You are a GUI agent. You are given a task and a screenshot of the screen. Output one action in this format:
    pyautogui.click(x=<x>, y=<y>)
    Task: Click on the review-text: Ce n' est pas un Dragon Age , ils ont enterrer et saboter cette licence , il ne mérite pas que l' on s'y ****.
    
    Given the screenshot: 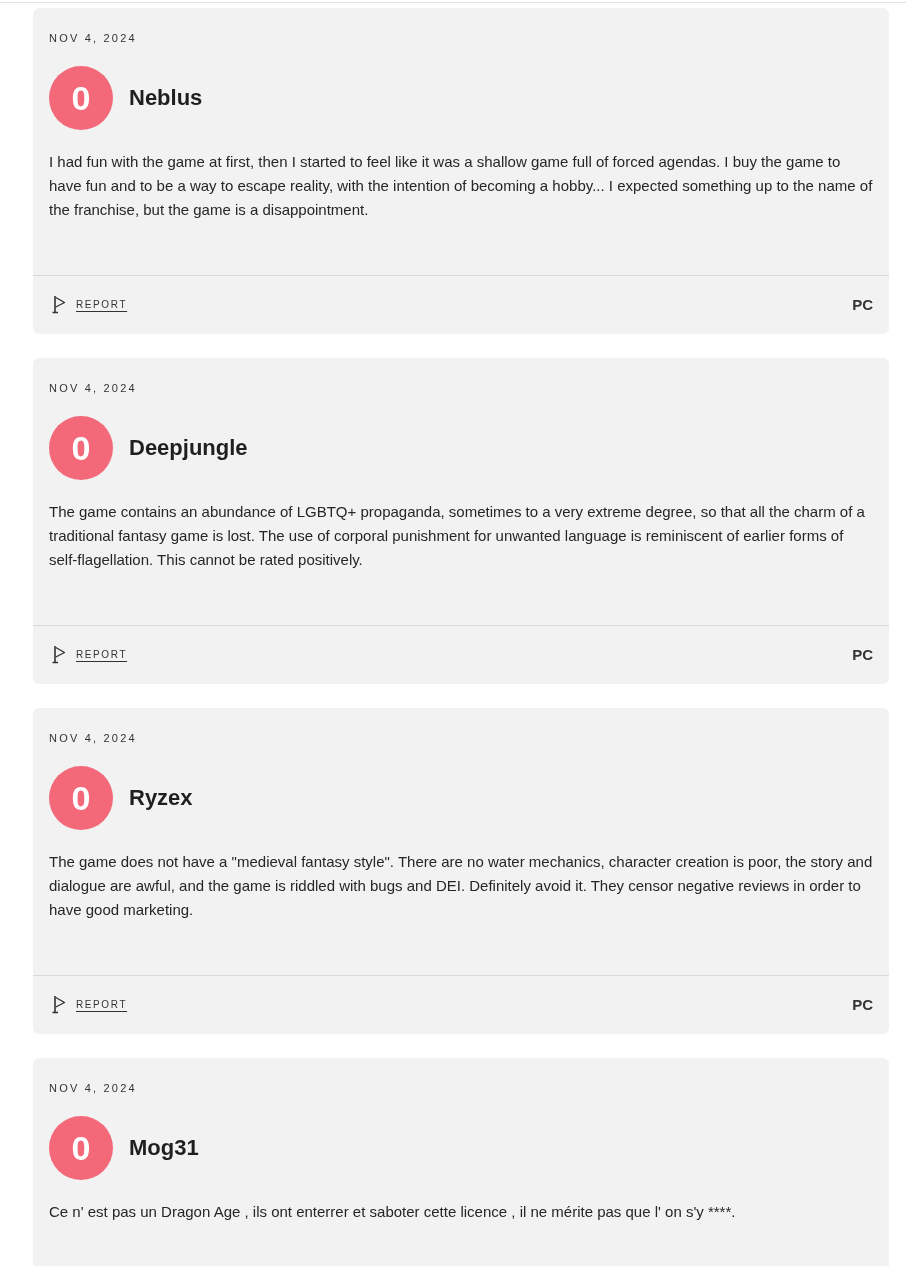 What is the action you would take?
    pyautogui.click(x=393, y=1212)
    